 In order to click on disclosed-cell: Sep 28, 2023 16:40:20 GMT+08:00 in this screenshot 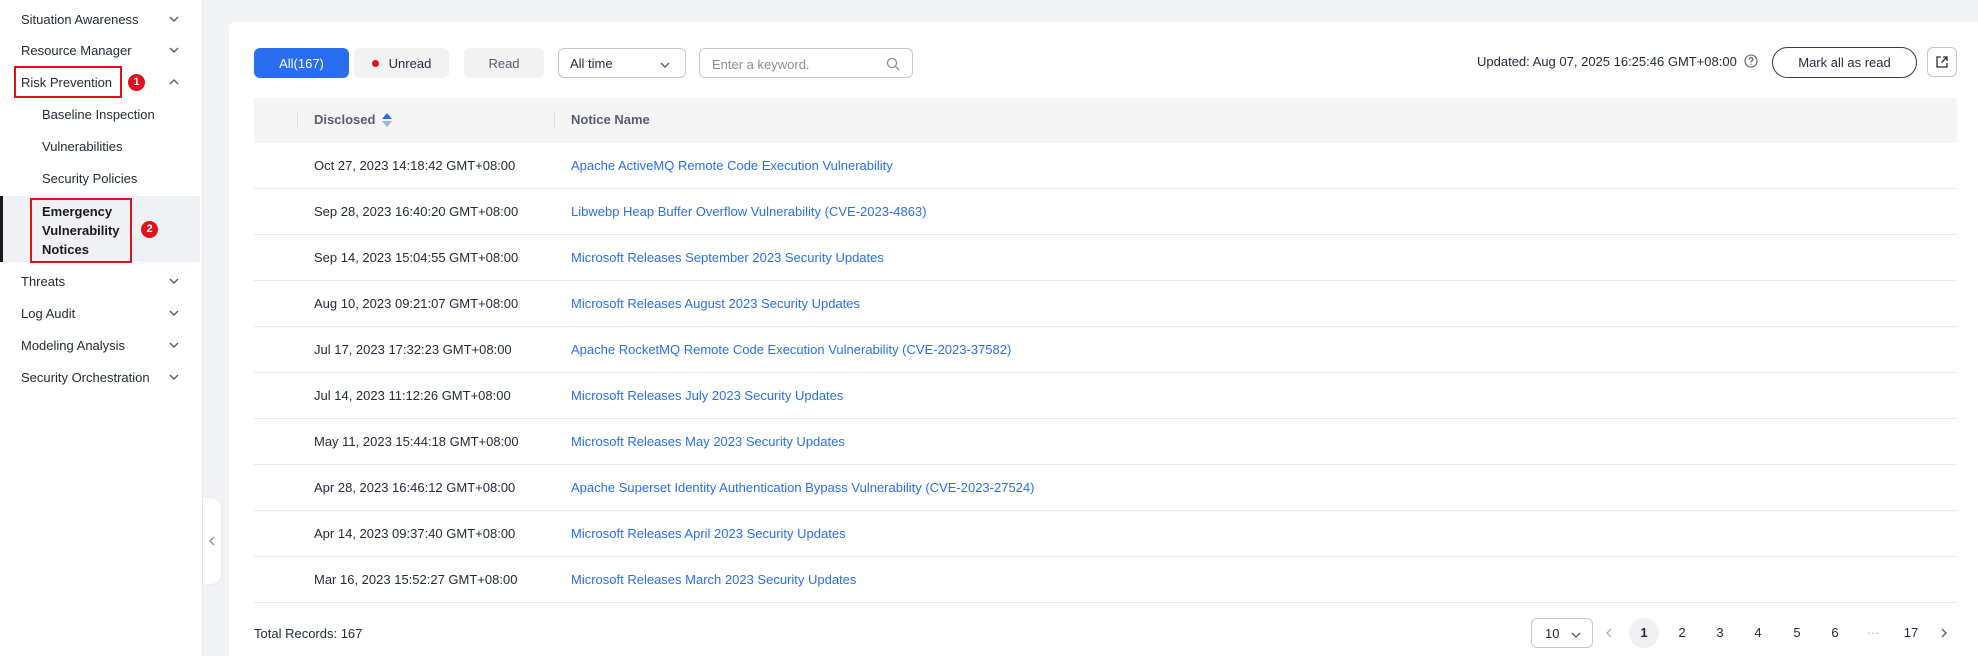, I will do `click(416, 211)`.